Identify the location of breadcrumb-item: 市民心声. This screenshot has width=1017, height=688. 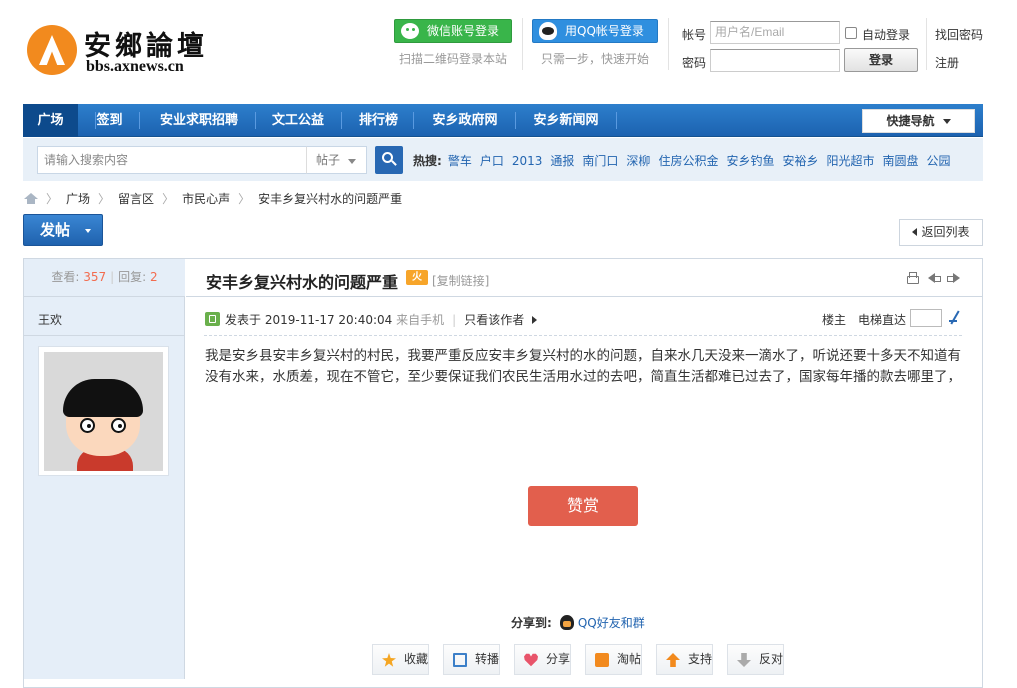
(206, 199).